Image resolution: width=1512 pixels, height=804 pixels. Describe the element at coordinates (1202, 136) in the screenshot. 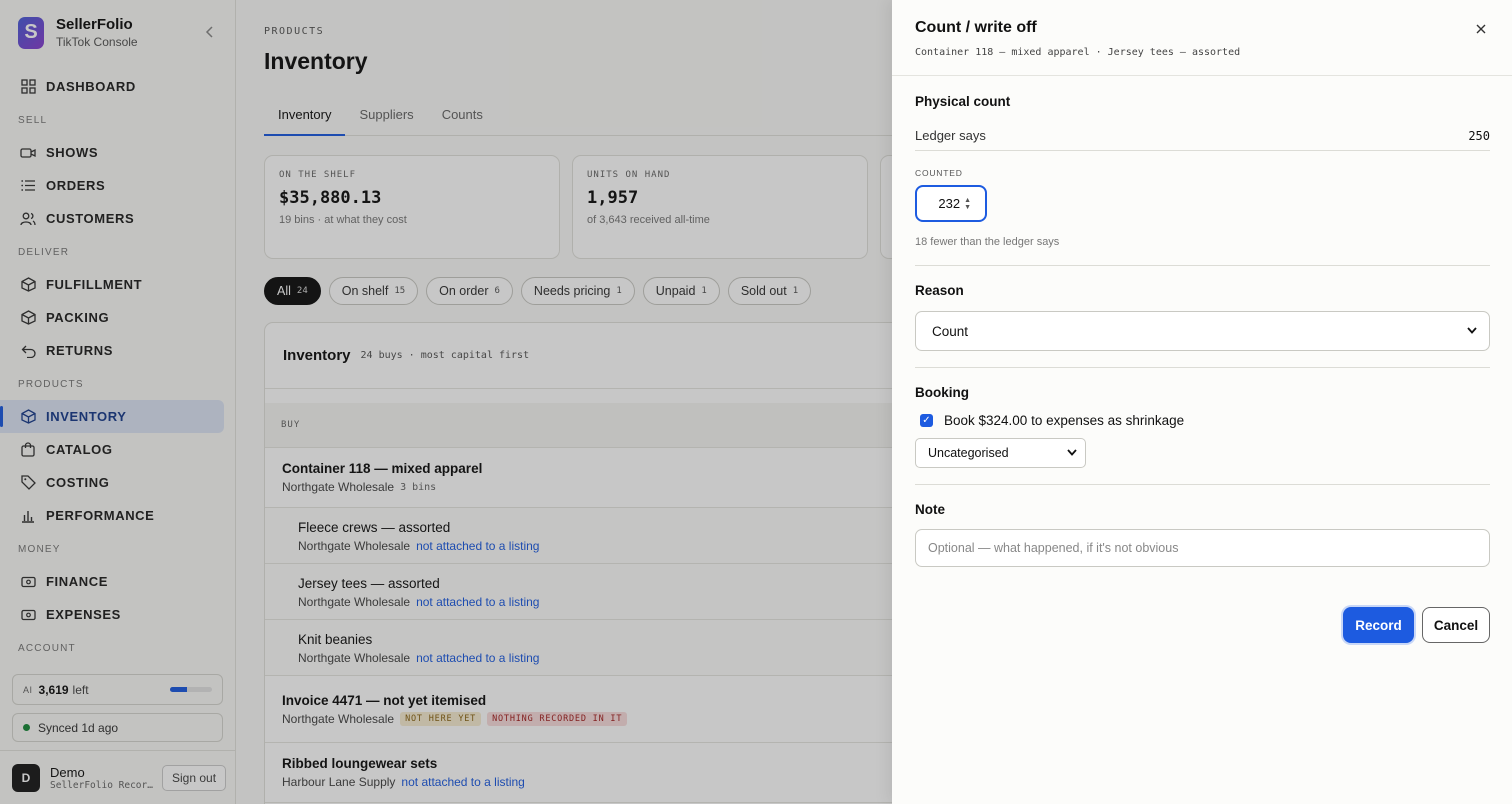

I see `ledger-row: Ledger says 250` at that location.